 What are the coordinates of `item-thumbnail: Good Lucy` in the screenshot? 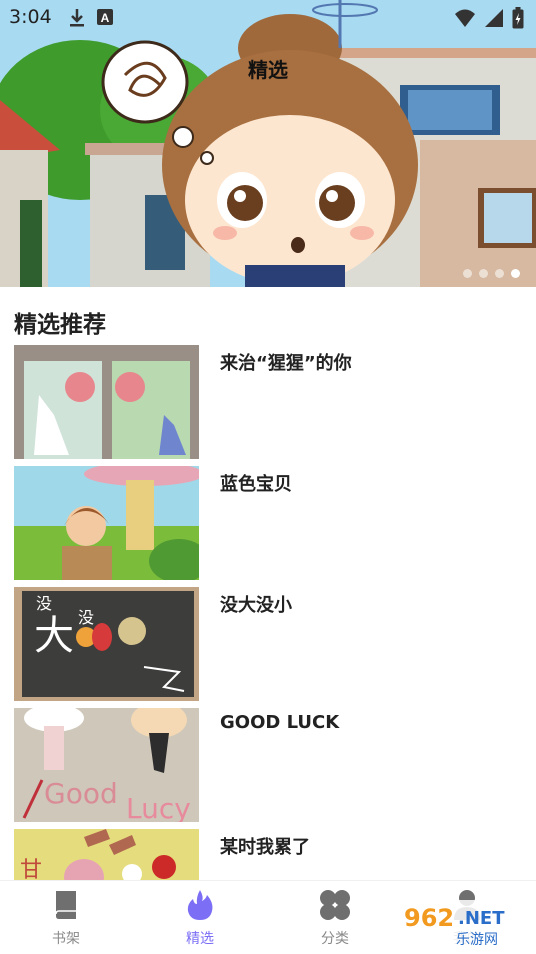 It's located at (106, 765).